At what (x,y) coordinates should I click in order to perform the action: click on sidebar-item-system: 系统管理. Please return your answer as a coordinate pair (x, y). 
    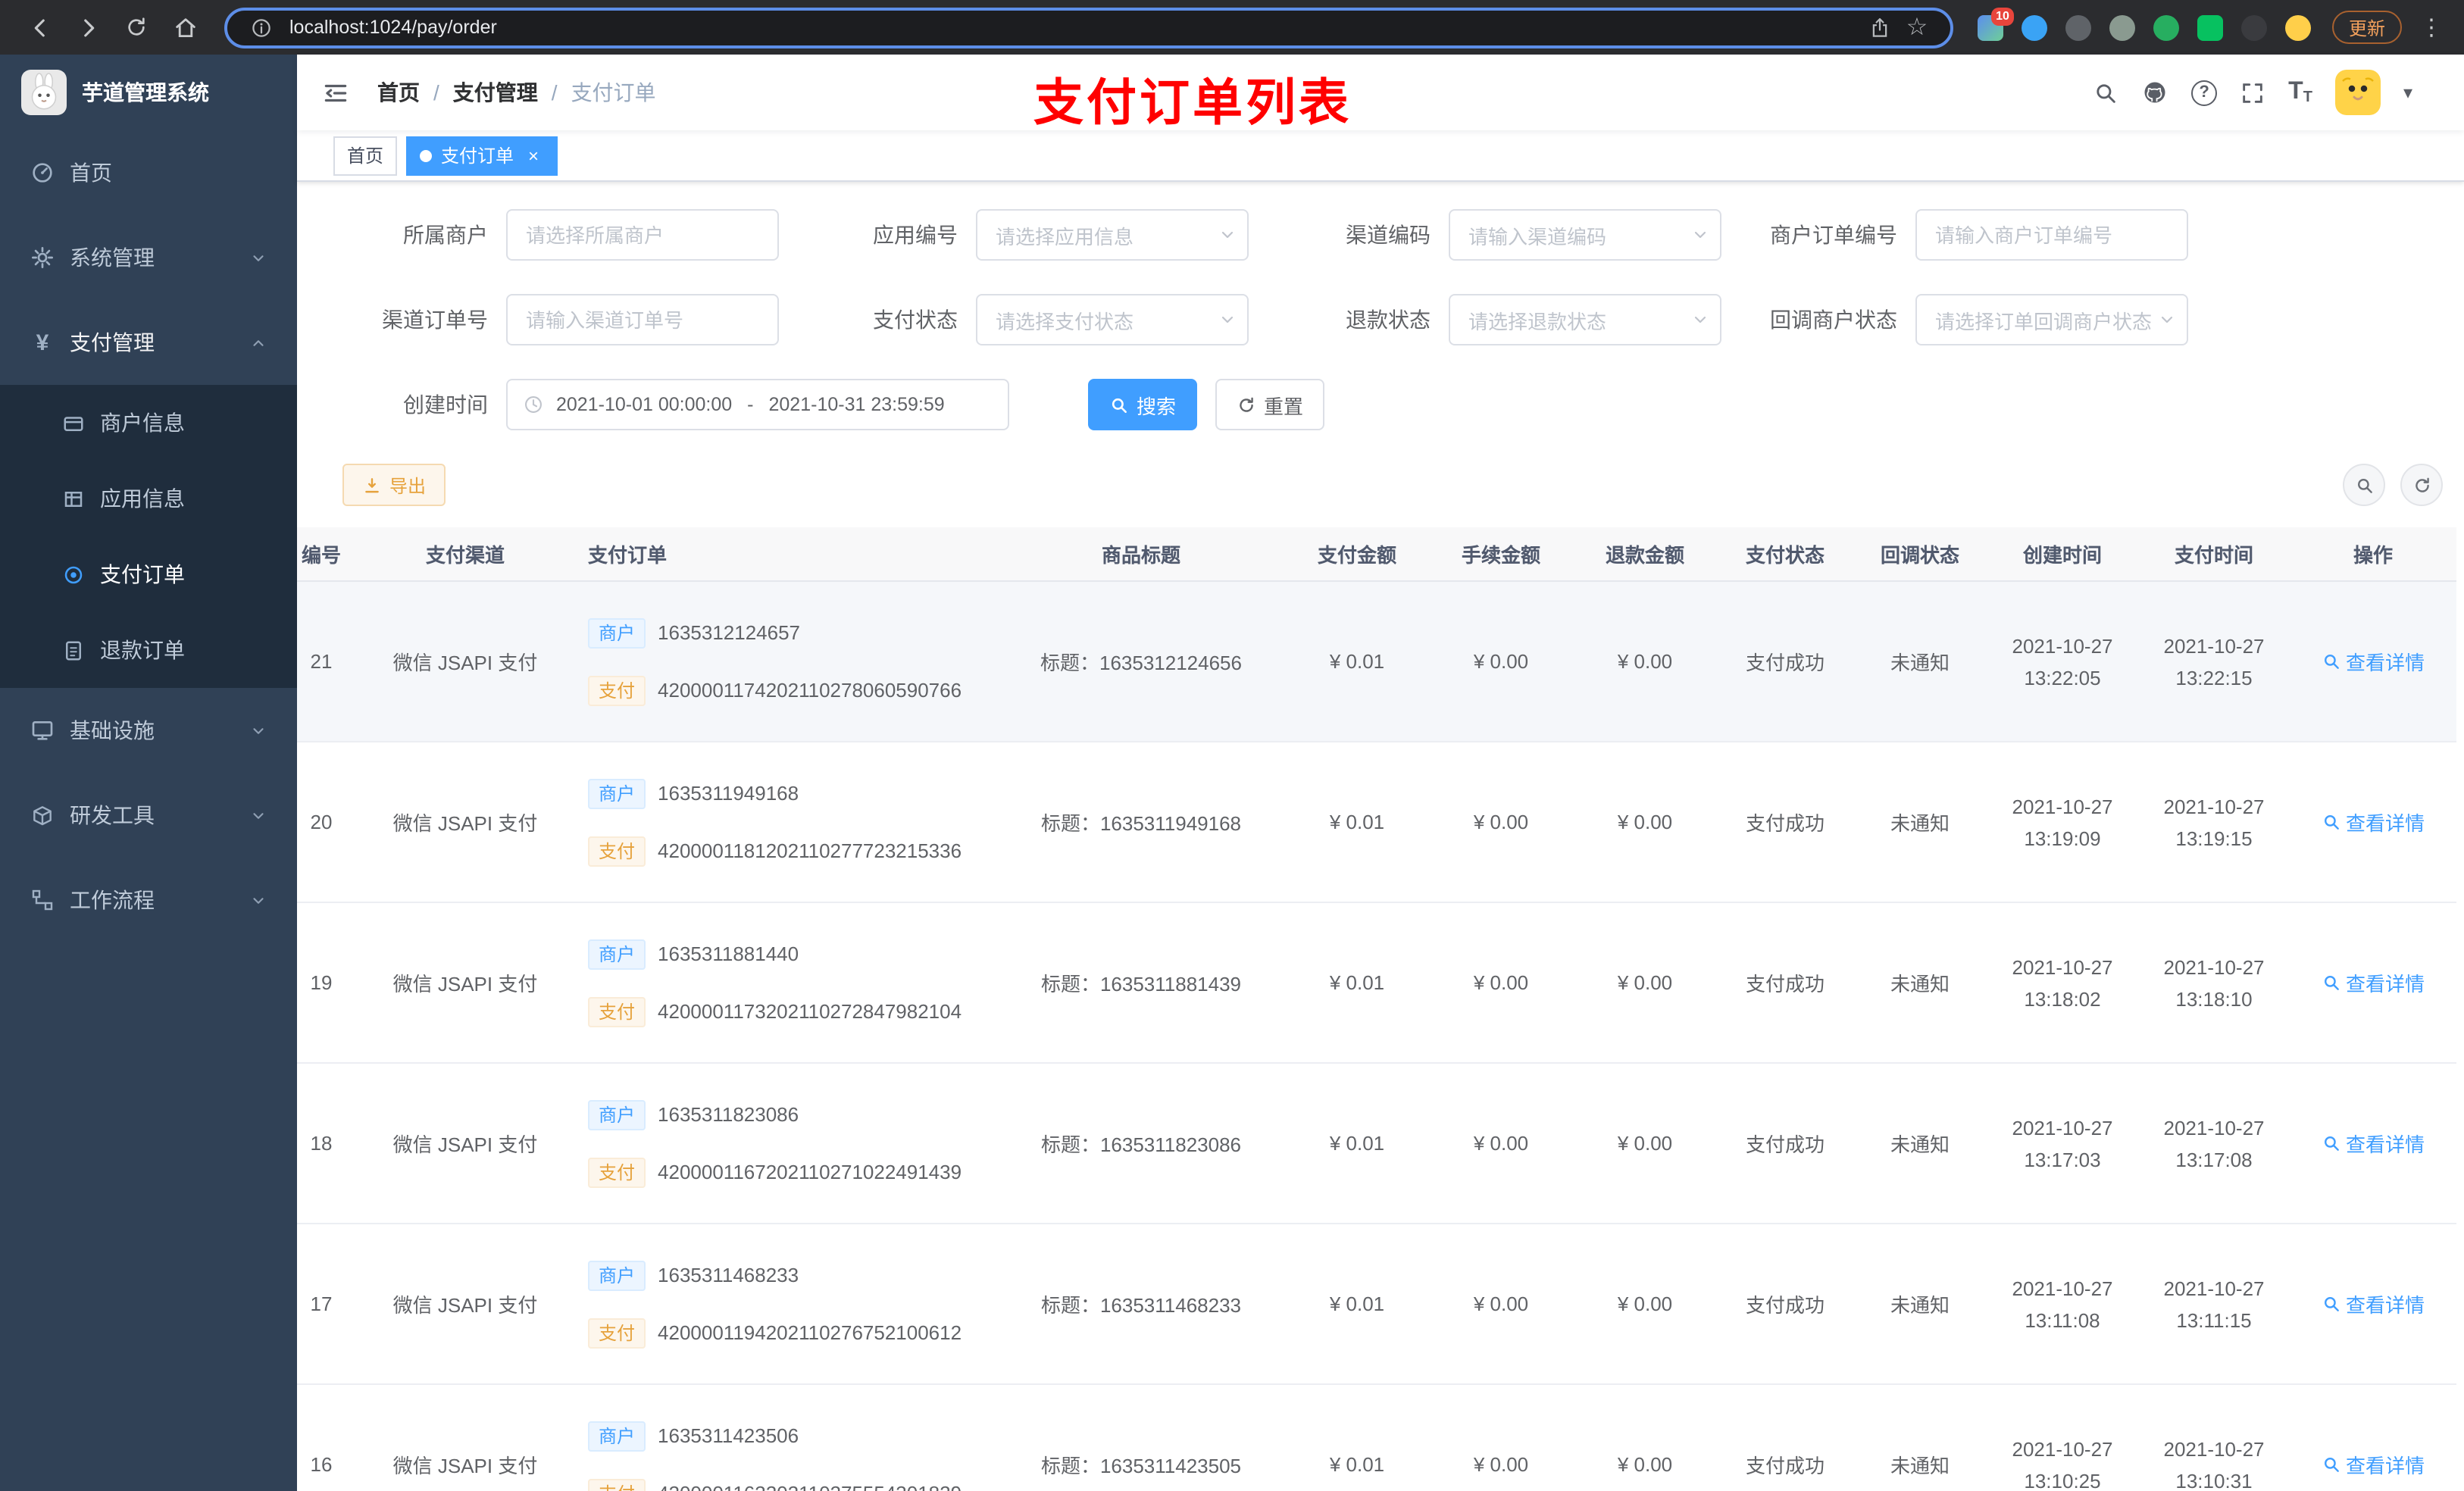
    Looking at the image, I should click on (148, 257).